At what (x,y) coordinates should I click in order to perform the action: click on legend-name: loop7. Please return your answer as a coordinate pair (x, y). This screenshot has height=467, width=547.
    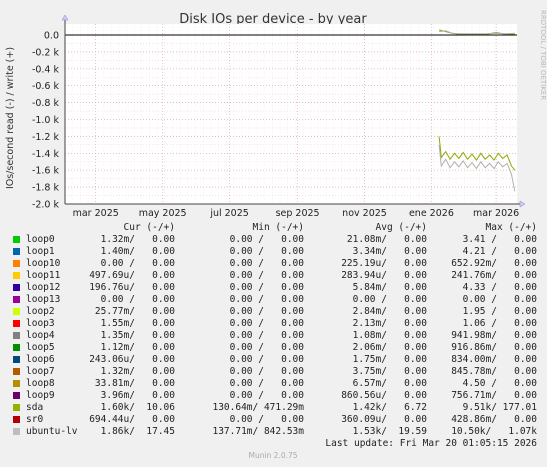
    Looking at the image, I should click on (40, 371).